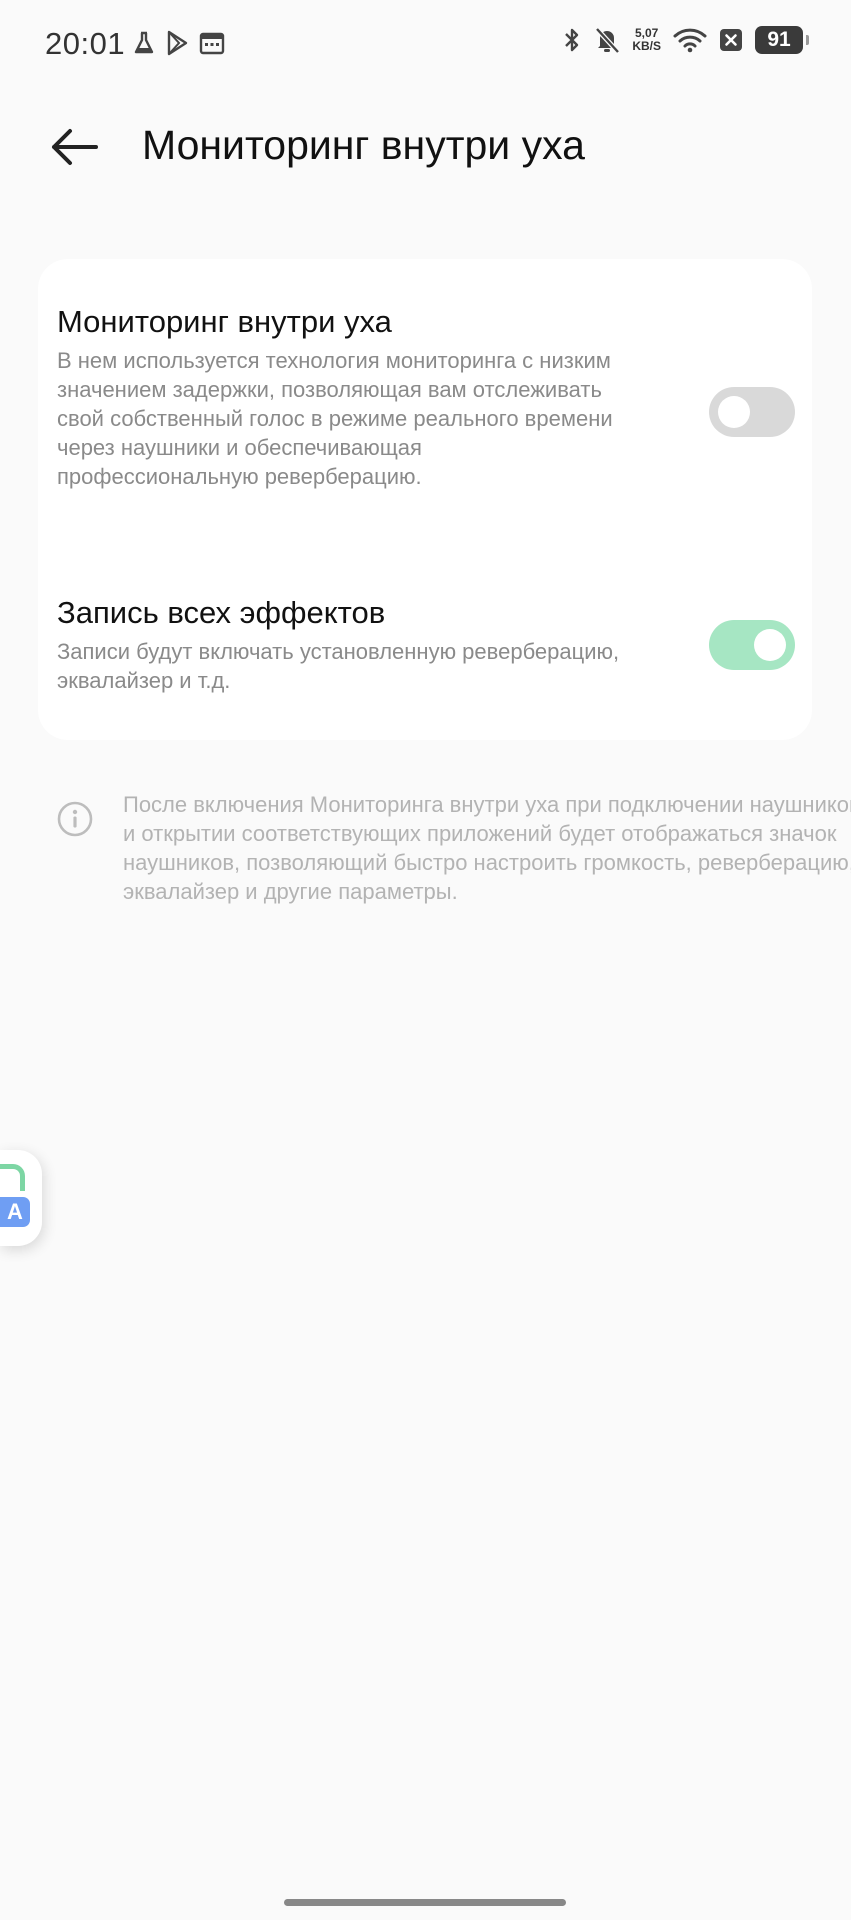 The image size is (851, 1920). What do you see at coordinates (85, 43) in the screenshot?
I see `status-time: 20:01` at bounding box center [85, 43].